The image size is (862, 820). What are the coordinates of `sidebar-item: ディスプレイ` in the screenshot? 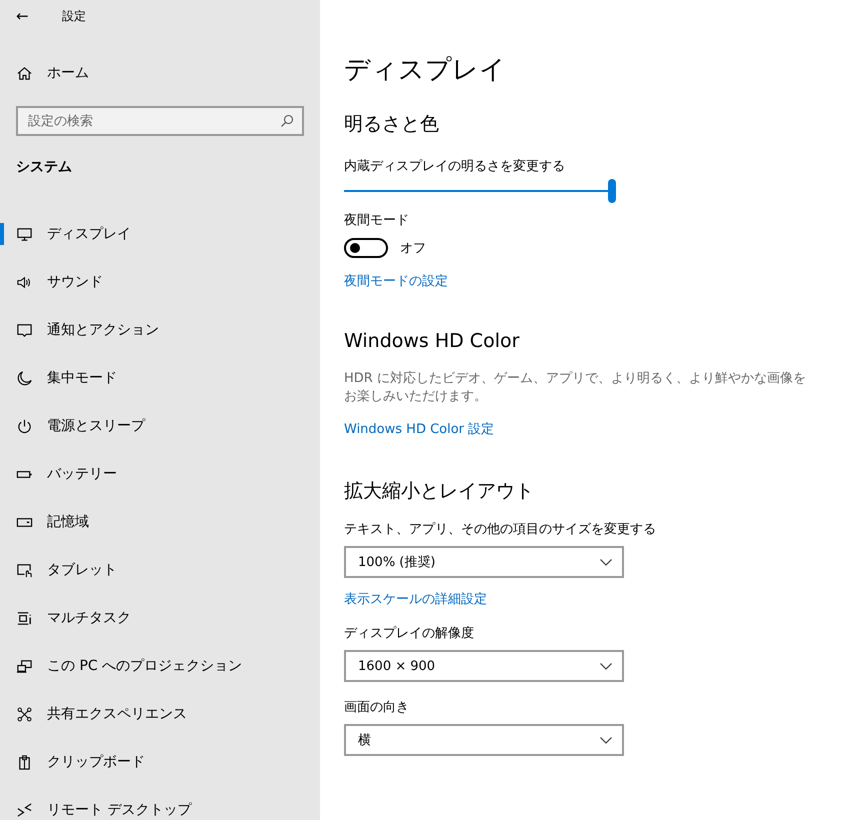 It's located at (160, 234).